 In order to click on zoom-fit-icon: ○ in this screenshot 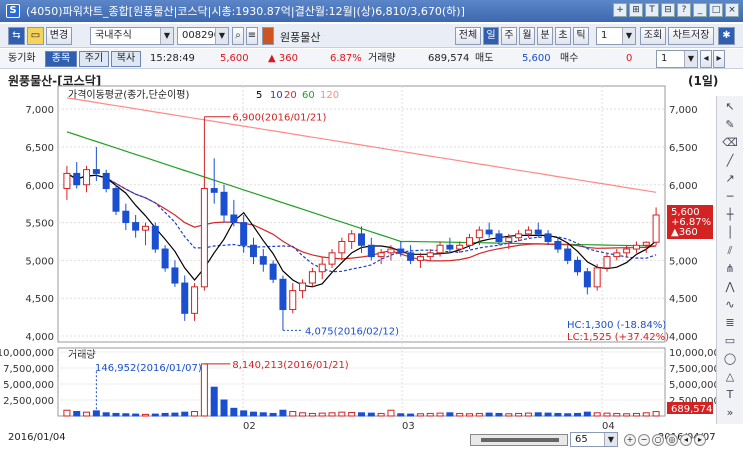, I will do `click(658, 440)`.